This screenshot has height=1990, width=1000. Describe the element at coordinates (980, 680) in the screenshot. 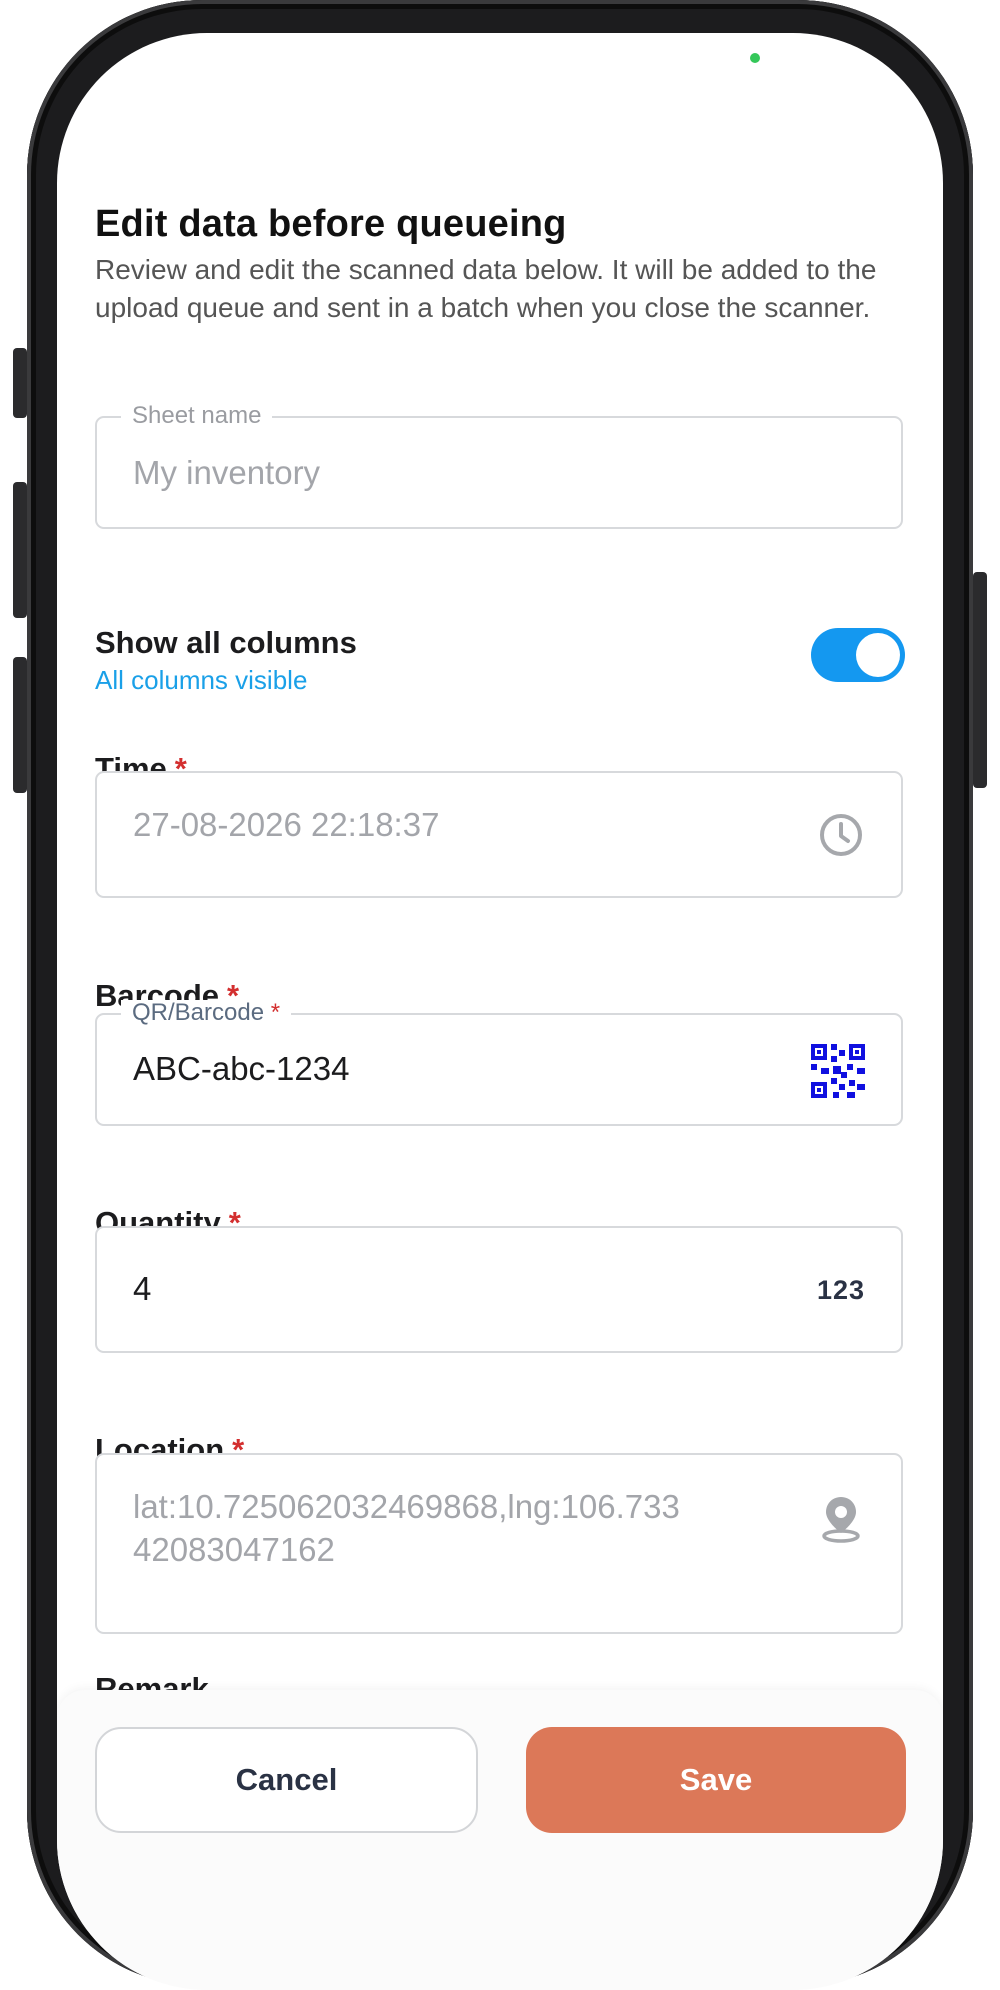

I see `power-button` at that location.